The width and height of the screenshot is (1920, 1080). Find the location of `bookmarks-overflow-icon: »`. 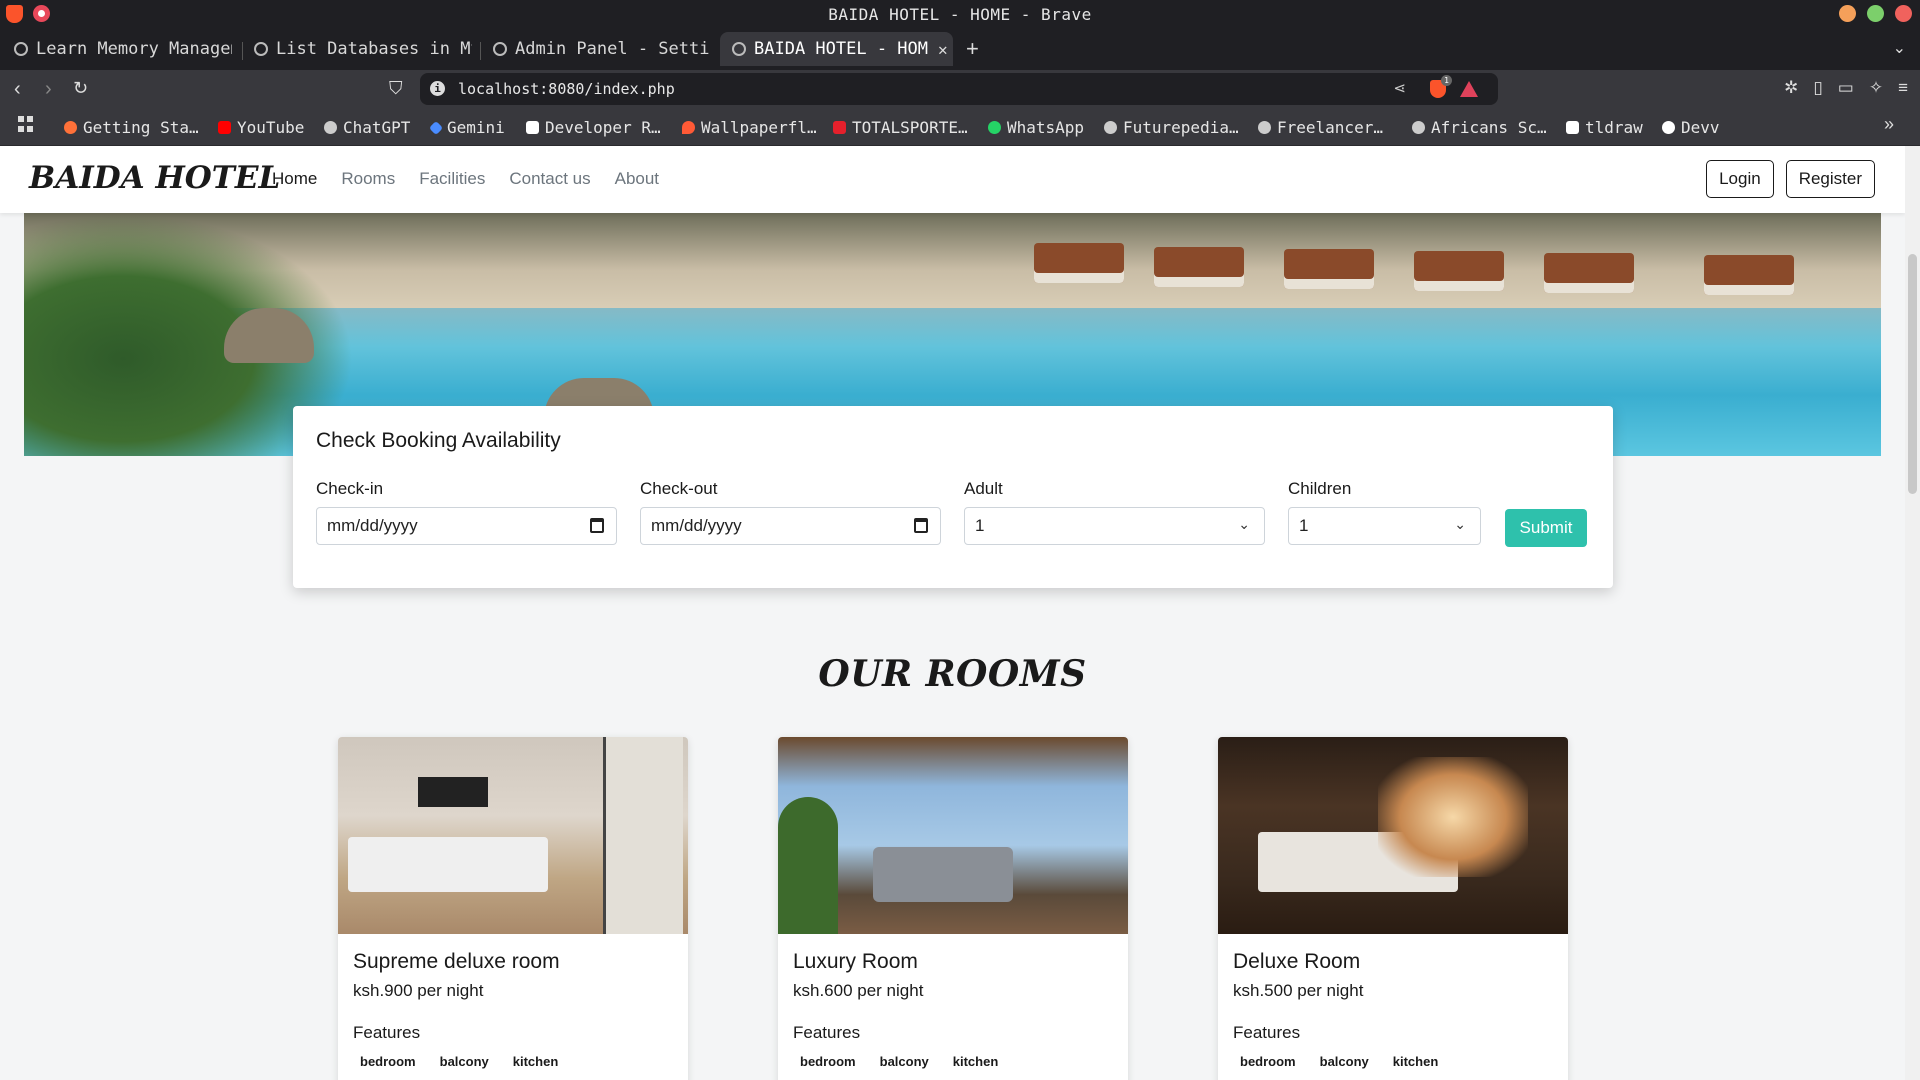

bookmarks-overflow-icon: » is located at coordinates (1889, 124).